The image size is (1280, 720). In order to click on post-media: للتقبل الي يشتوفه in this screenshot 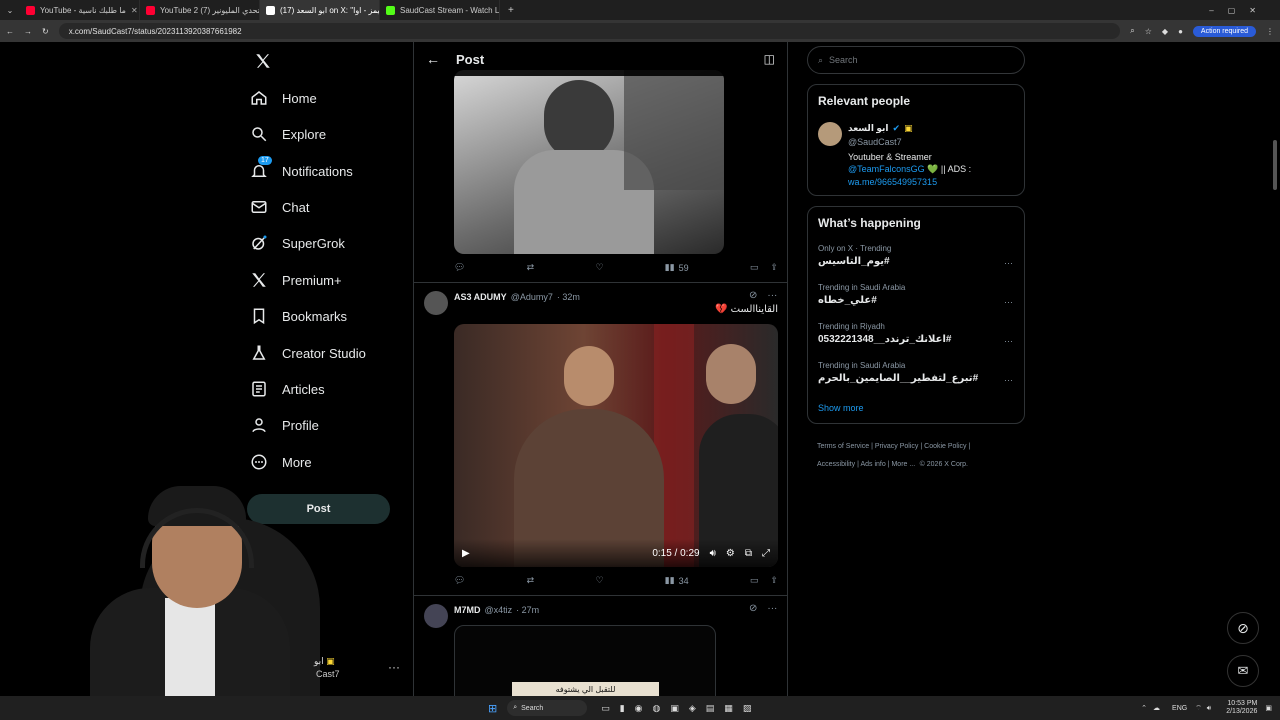, I will do `click(585, 660)`.